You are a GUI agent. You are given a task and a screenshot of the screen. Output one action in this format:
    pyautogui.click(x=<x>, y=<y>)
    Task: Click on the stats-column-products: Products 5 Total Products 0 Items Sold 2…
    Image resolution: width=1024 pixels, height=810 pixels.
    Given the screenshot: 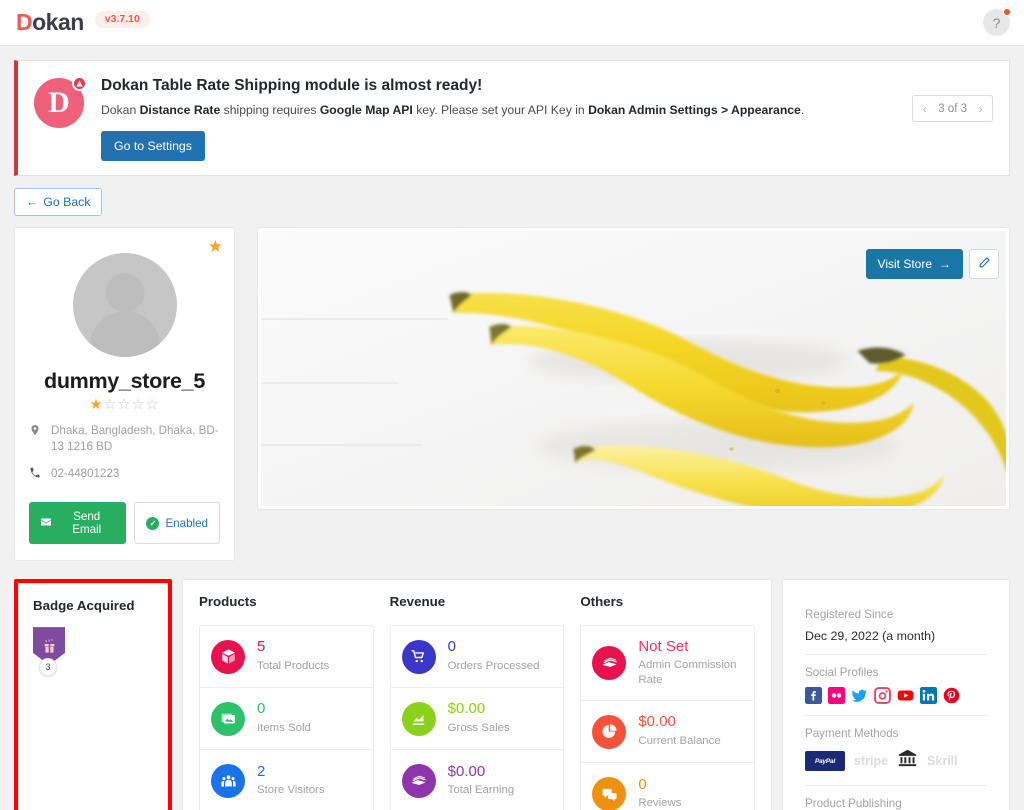 What is the action you would take?
    pyautogui.click(x=286, y=702)
    